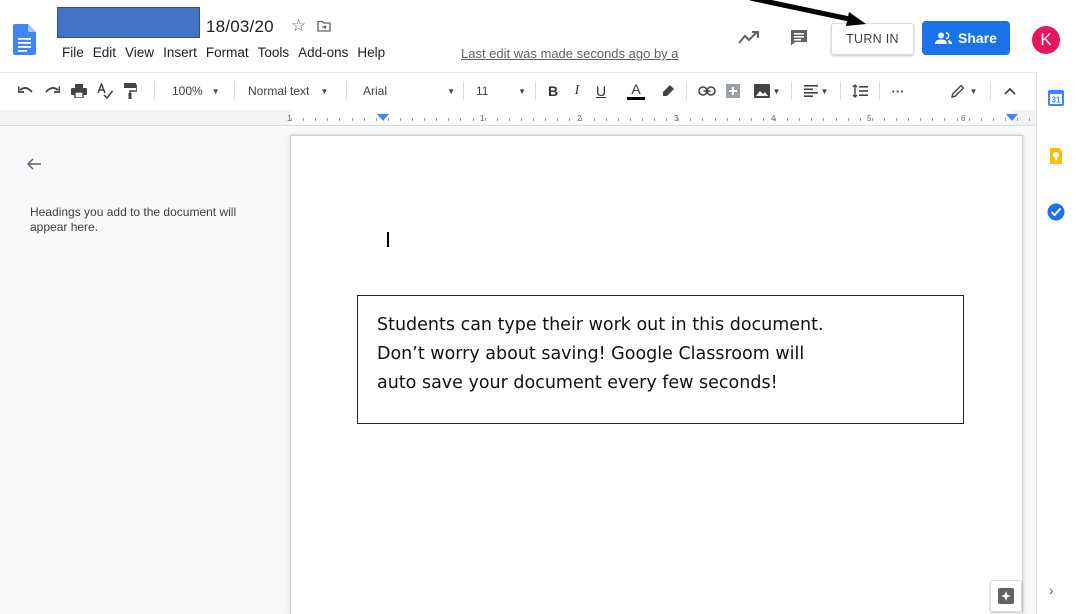 Image resolution: width=1076 pixels, height=614 pixels. I want to click on paragraph-style-select: Normal text ▼, so click(293, 91).